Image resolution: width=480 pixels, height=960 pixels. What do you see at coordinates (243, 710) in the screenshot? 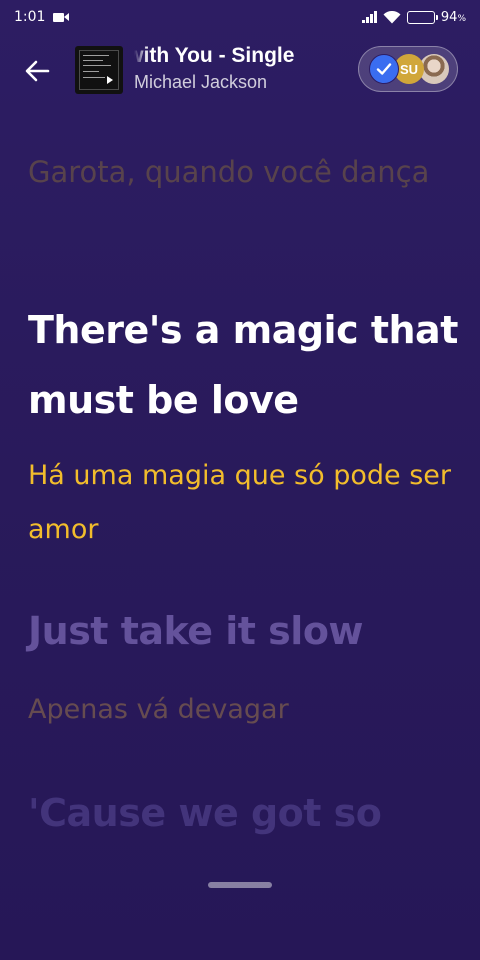
I see `lyric-translation-next: Apenas vá devagar` at bounding box center [243, 710].